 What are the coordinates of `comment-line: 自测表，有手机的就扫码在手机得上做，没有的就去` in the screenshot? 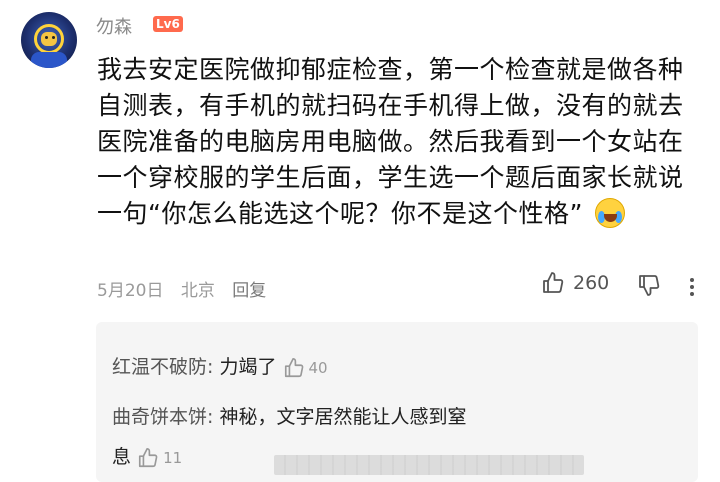 It's located at (390, 105).